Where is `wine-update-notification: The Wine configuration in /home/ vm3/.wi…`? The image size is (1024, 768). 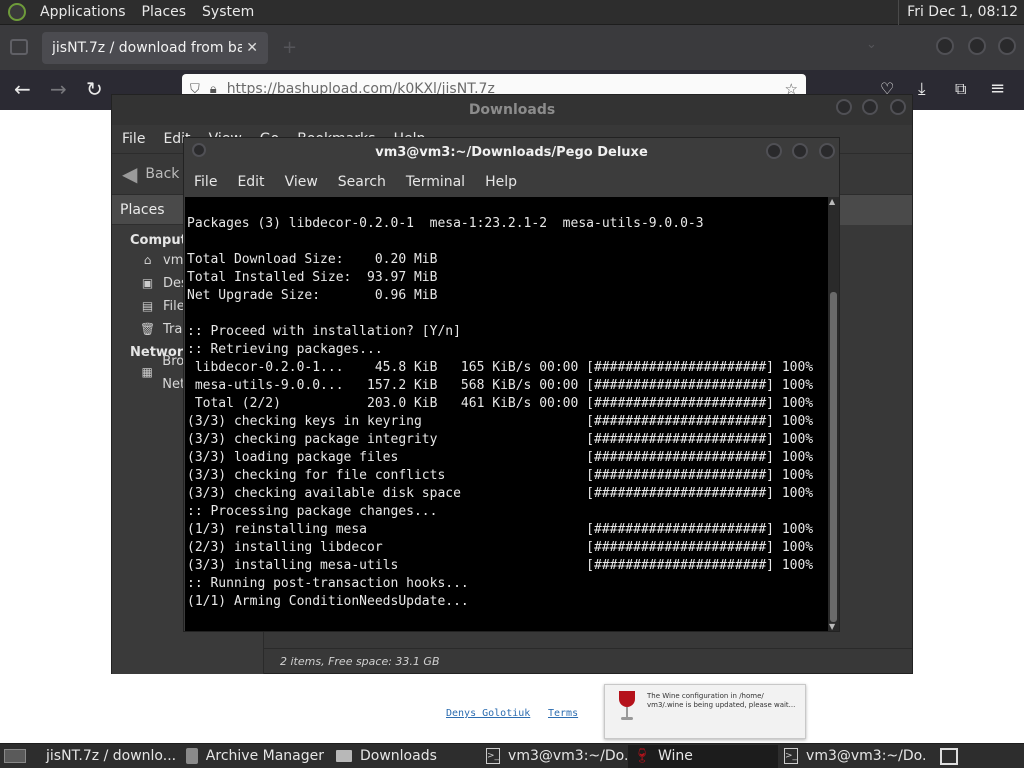
wine-update-notification: The Wine configuration in /home/ vm3/.wi… is located at coordinates (705, 711).